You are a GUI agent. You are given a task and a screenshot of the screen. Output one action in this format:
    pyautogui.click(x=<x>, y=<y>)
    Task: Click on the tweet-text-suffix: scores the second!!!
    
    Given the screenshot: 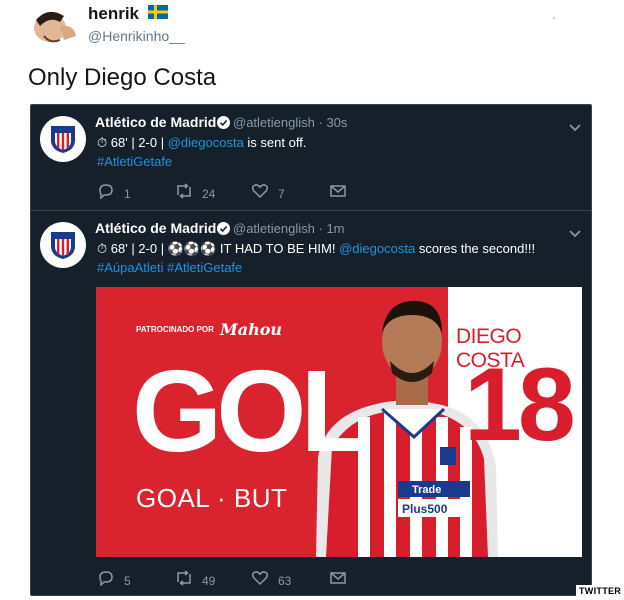 What is the action you would take?
    pyautogui.click(x=477, y=248)
    